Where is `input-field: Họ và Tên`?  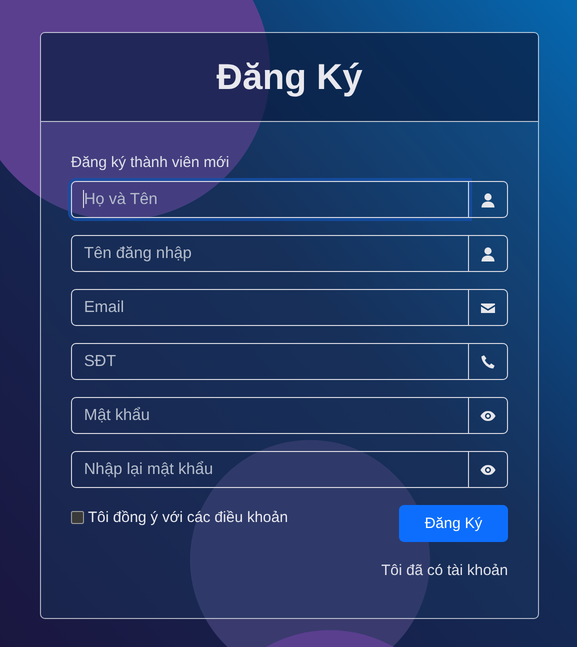 input-field: Họ và Tên is located at coordinates (270, 199).